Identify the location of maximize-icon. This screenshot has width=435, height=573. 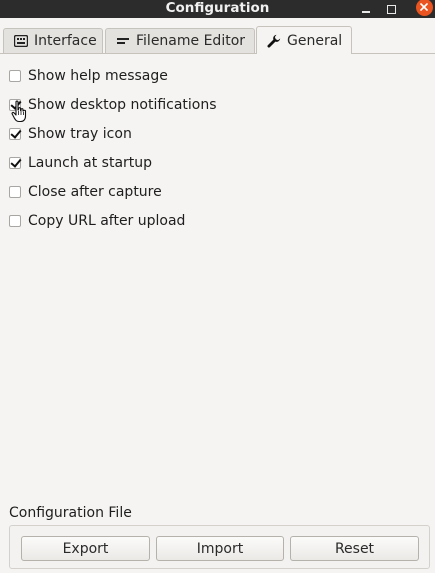
(391, 9).